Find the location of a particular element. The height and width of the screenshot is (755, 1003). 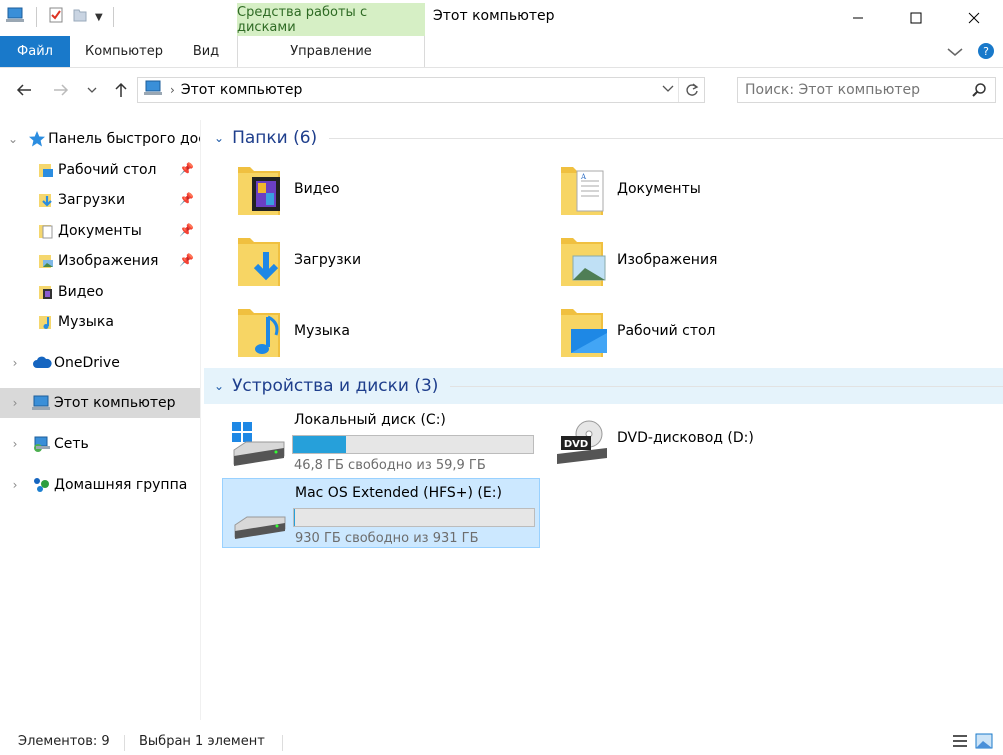

nav-item-documents: Документы 📌 is located at coordinates (100, 231).